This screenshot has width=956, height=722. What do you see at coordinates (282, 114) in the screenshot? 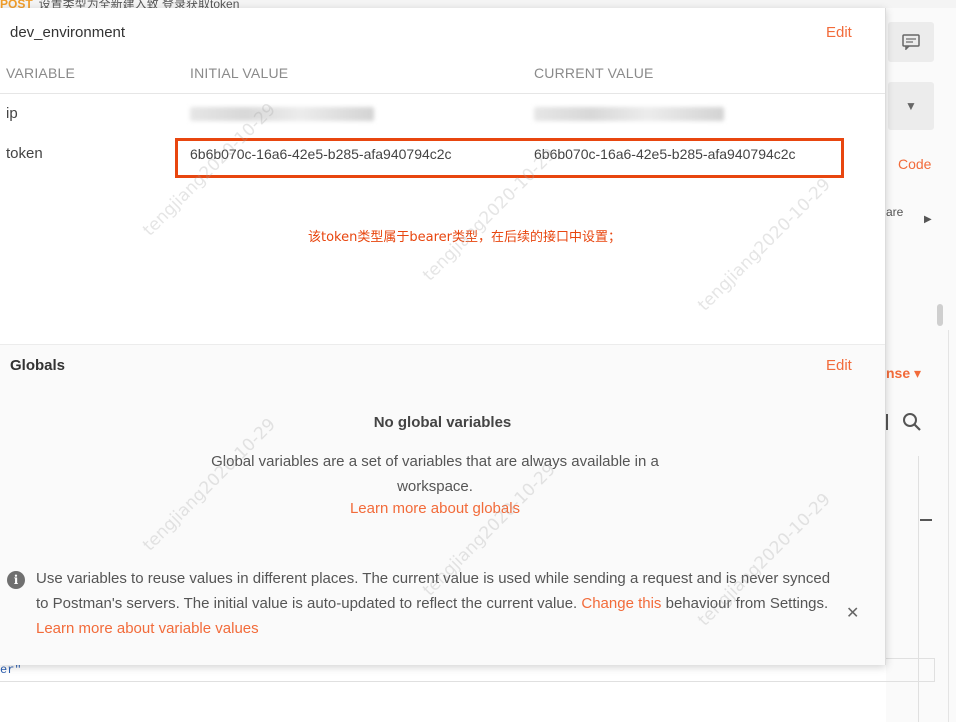
I see `ip-initial-value-redacted` at bounding box center [282, 114].